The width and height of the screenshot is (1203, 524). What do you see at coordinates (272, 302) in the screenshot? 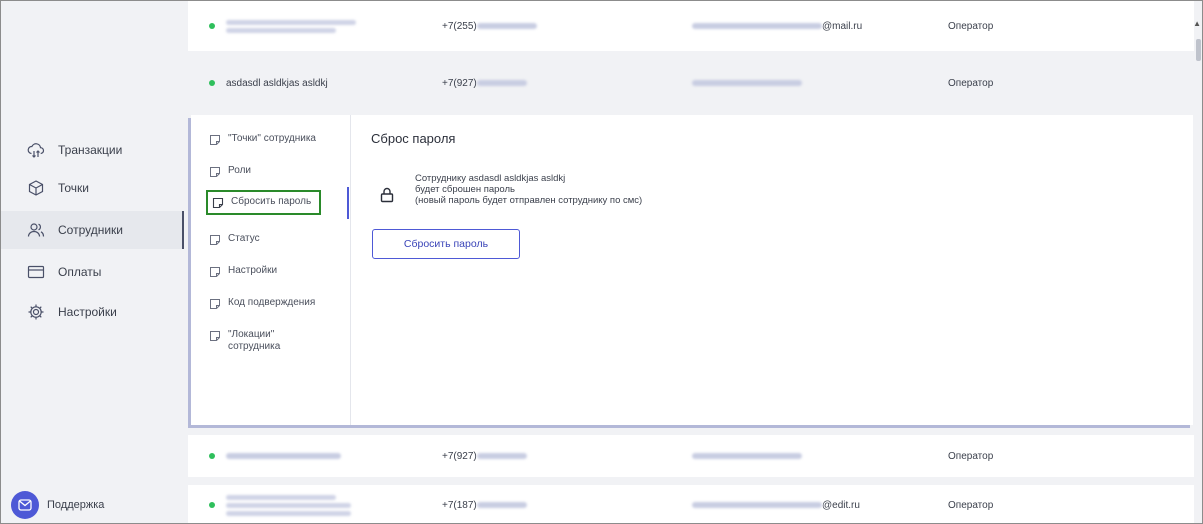
I see `menu-item-label: Код подверждения` at bounding box center [272, 302].